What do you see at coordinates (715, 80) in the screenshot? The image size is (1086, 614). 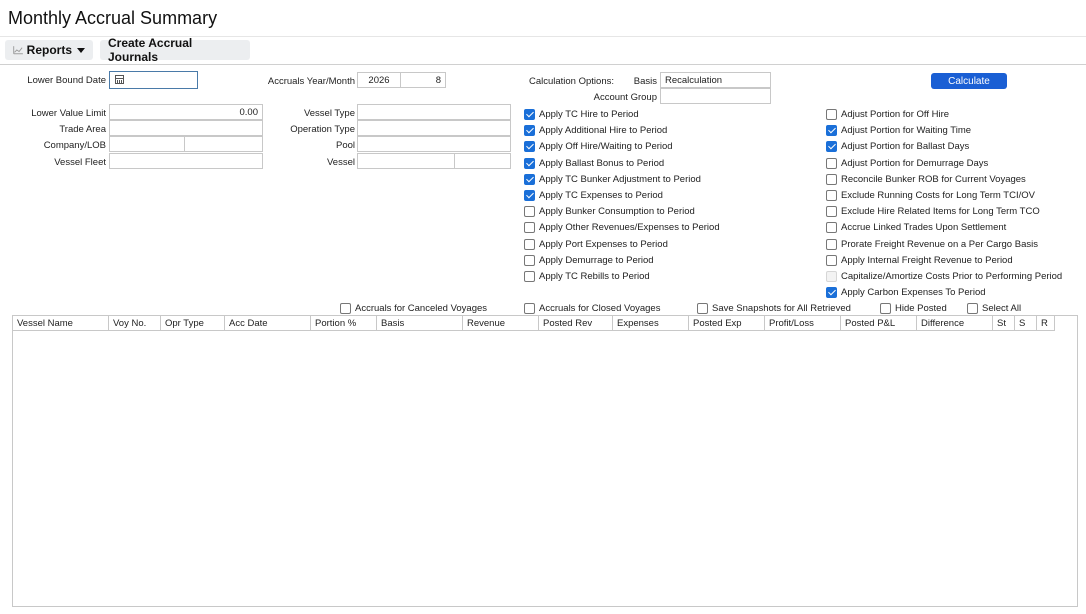 I see `basis-select: Recalculation` at bounding box center [715, 80].